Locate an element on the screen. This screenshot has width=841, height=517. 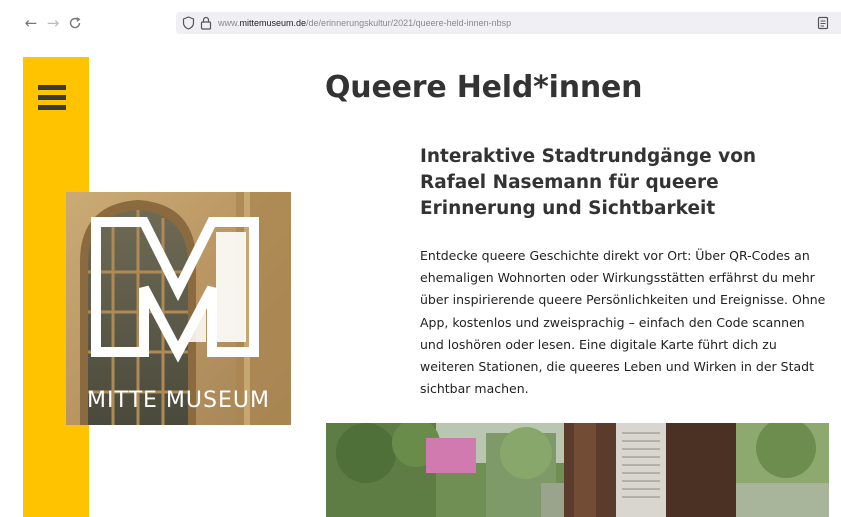
article-photo is located at coordinates (577, 470).